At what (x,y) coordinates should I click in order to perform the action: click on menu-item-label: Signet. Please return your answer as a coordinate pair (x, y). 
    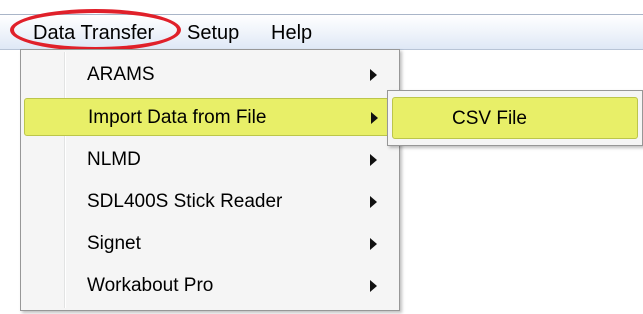
    Looking at the image, I should click on (114, 243).